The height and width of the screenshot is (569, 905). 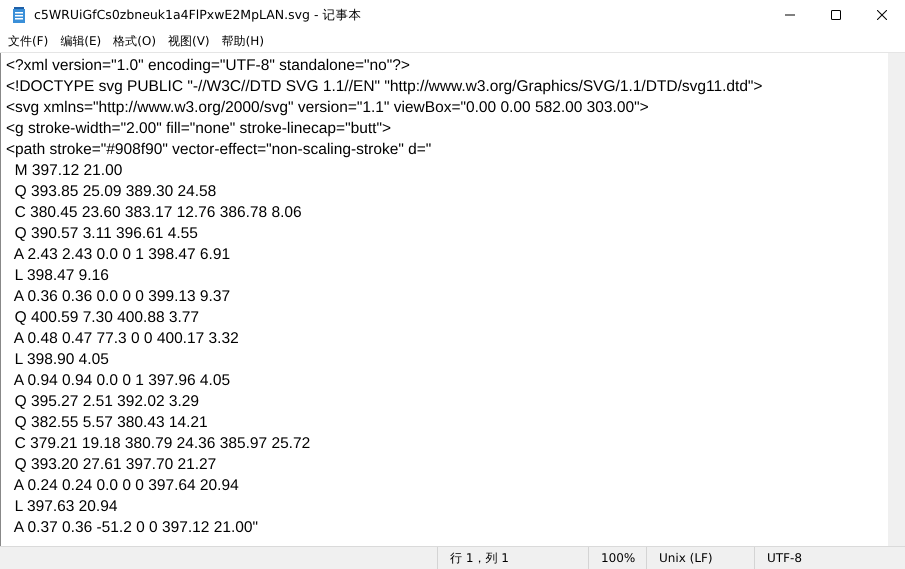 What do you see at coordinates (66, 507) in the screenshot?
I see `text-line: L 397.63 20.94` at bounding box center [66, 507].